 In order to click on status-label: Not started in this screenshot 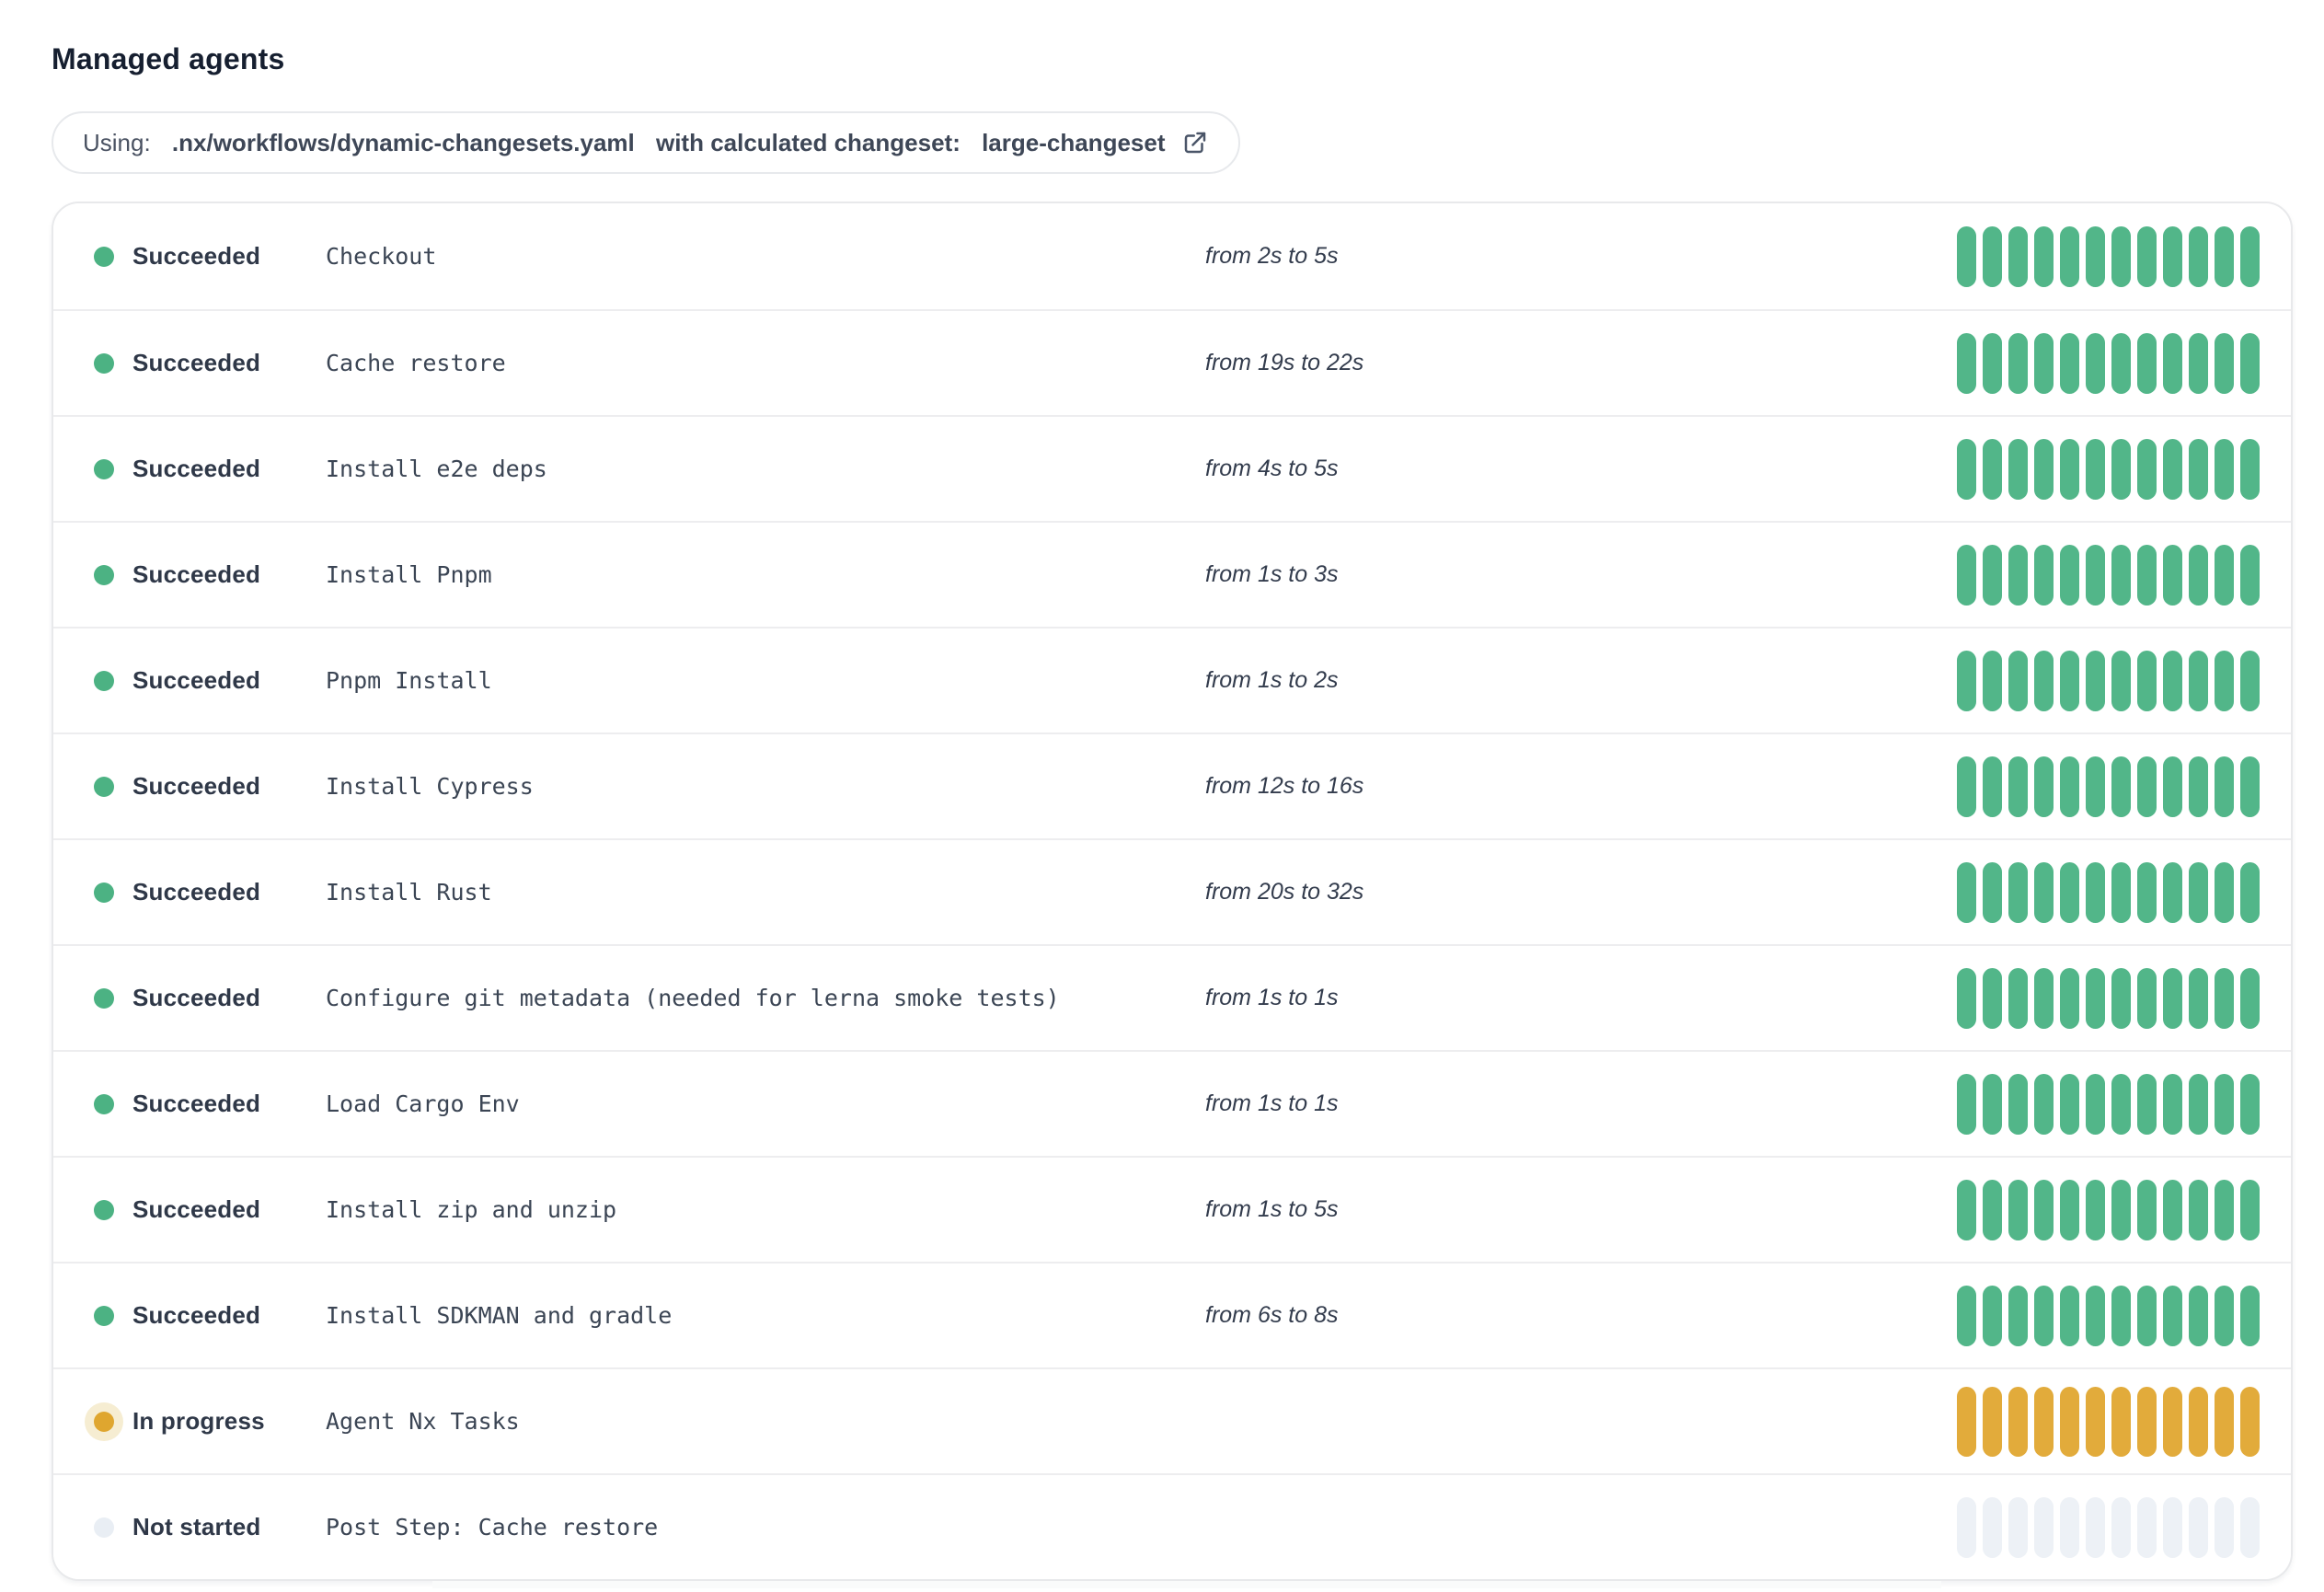, I will do `click(197, 1526)`.